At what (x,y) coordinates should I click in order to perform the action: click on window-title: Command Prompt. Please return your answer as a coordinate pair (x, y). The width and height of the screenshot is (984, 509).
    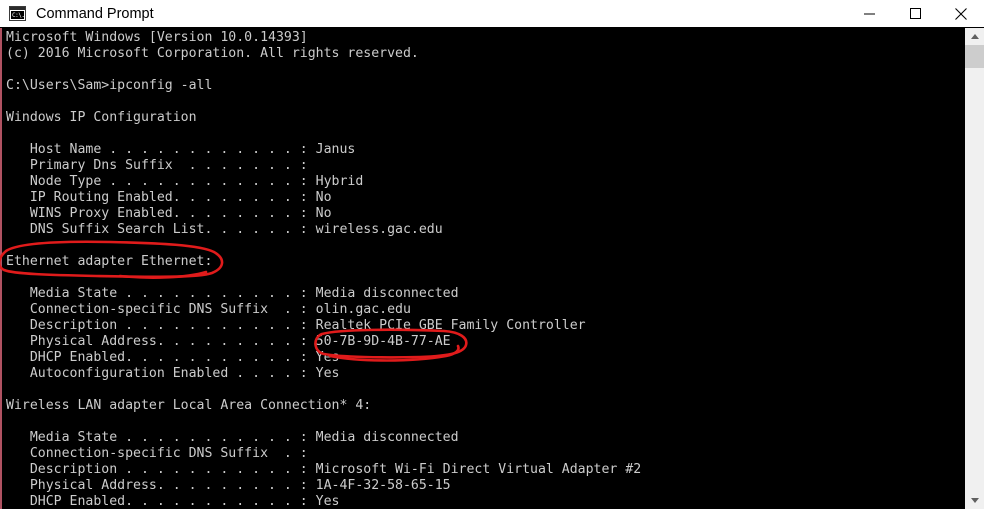
    Looking at the image, I should click on (95, 13).